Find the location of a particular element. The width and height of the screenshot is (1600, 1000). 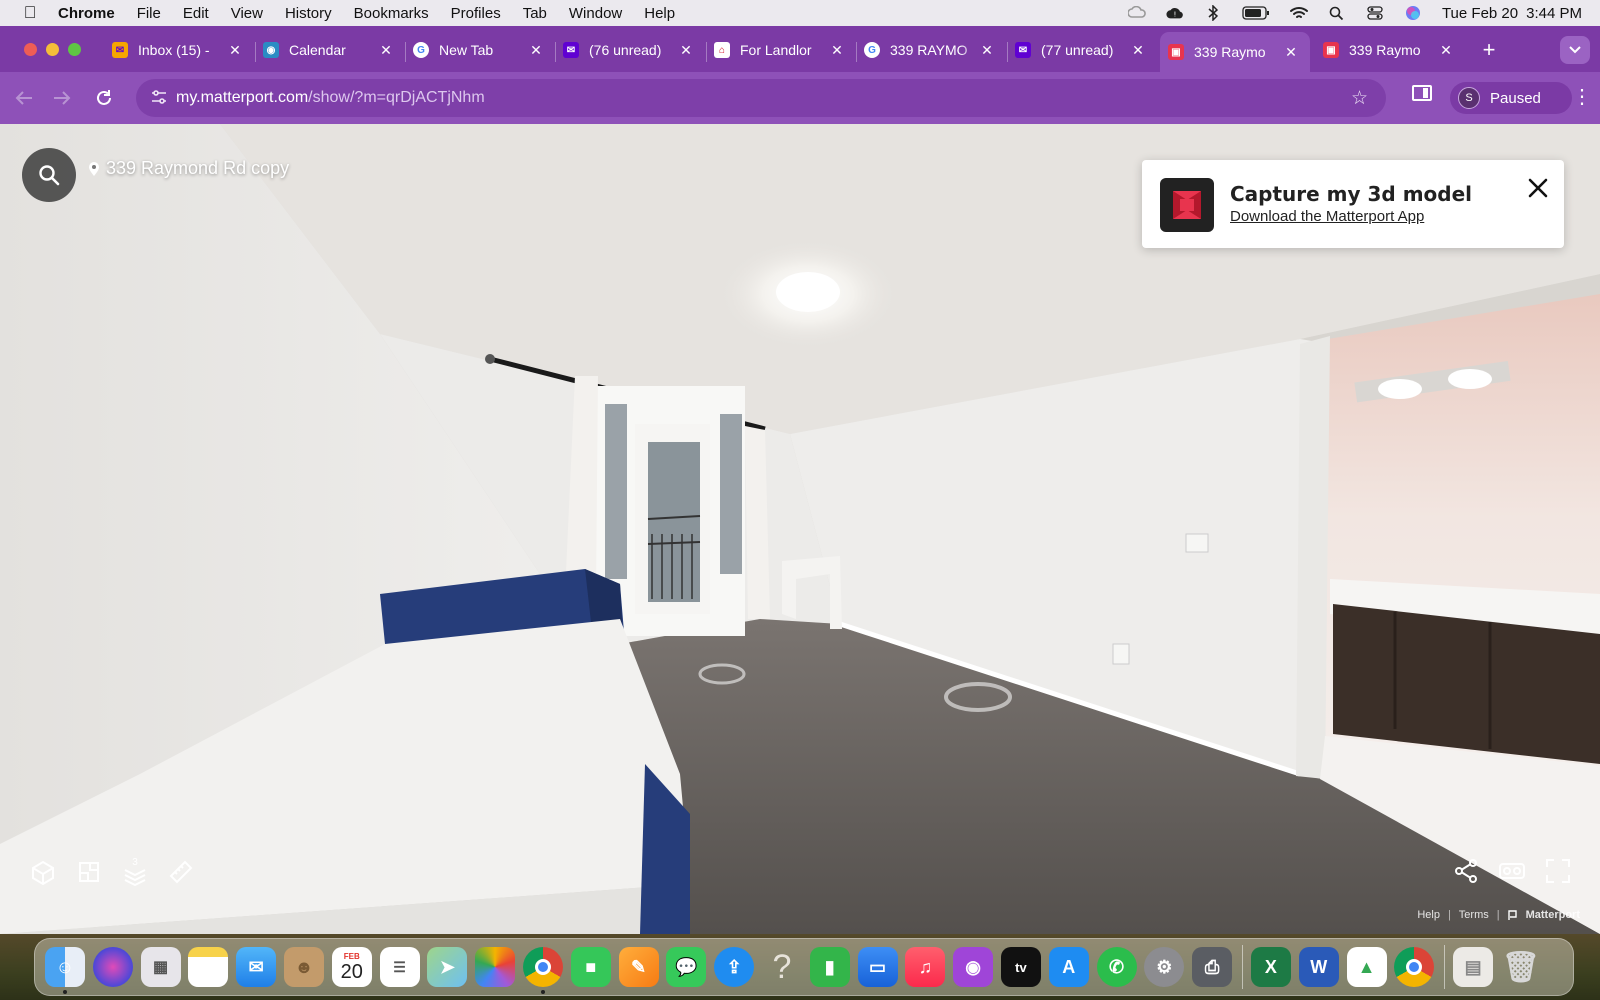

tab-calendar: ◉ Calendar ✕ is located at coordinates (330, 50).